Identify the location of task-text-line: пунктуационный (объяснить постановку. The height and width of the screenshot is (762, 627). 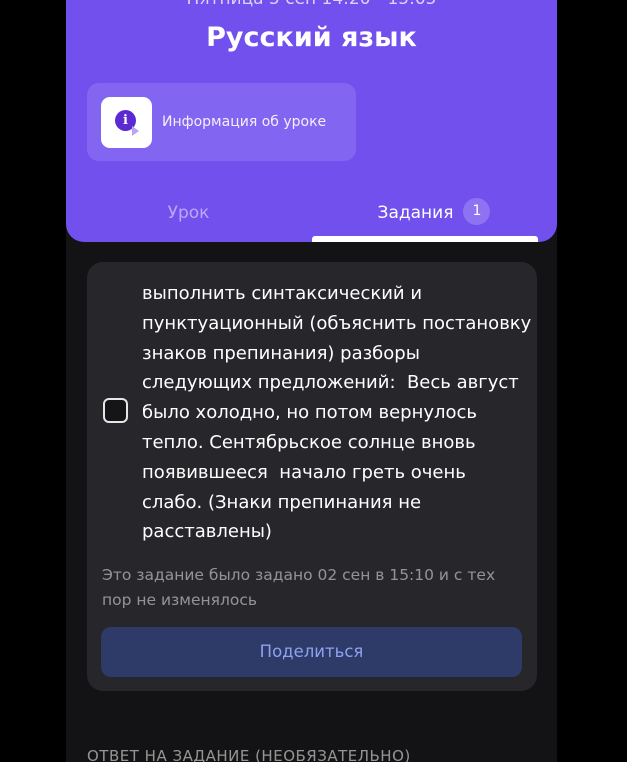
(337, 323).